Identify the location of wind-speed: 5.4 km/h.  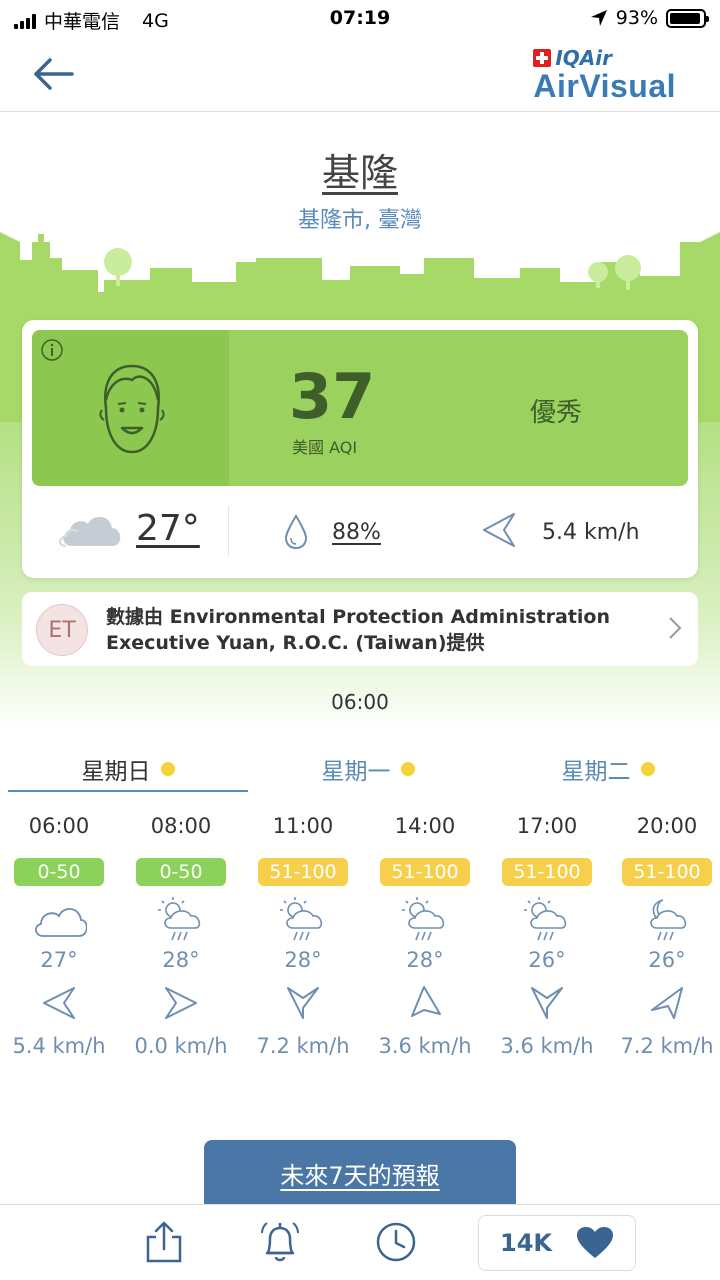
(591, 532).